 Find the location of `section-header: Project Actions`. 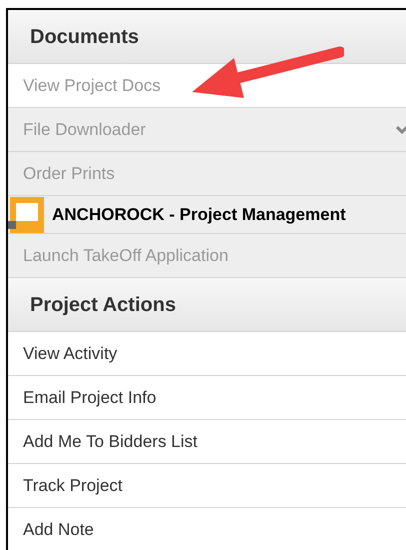

section-header: Project Actions is located at coordinates (207, 305).